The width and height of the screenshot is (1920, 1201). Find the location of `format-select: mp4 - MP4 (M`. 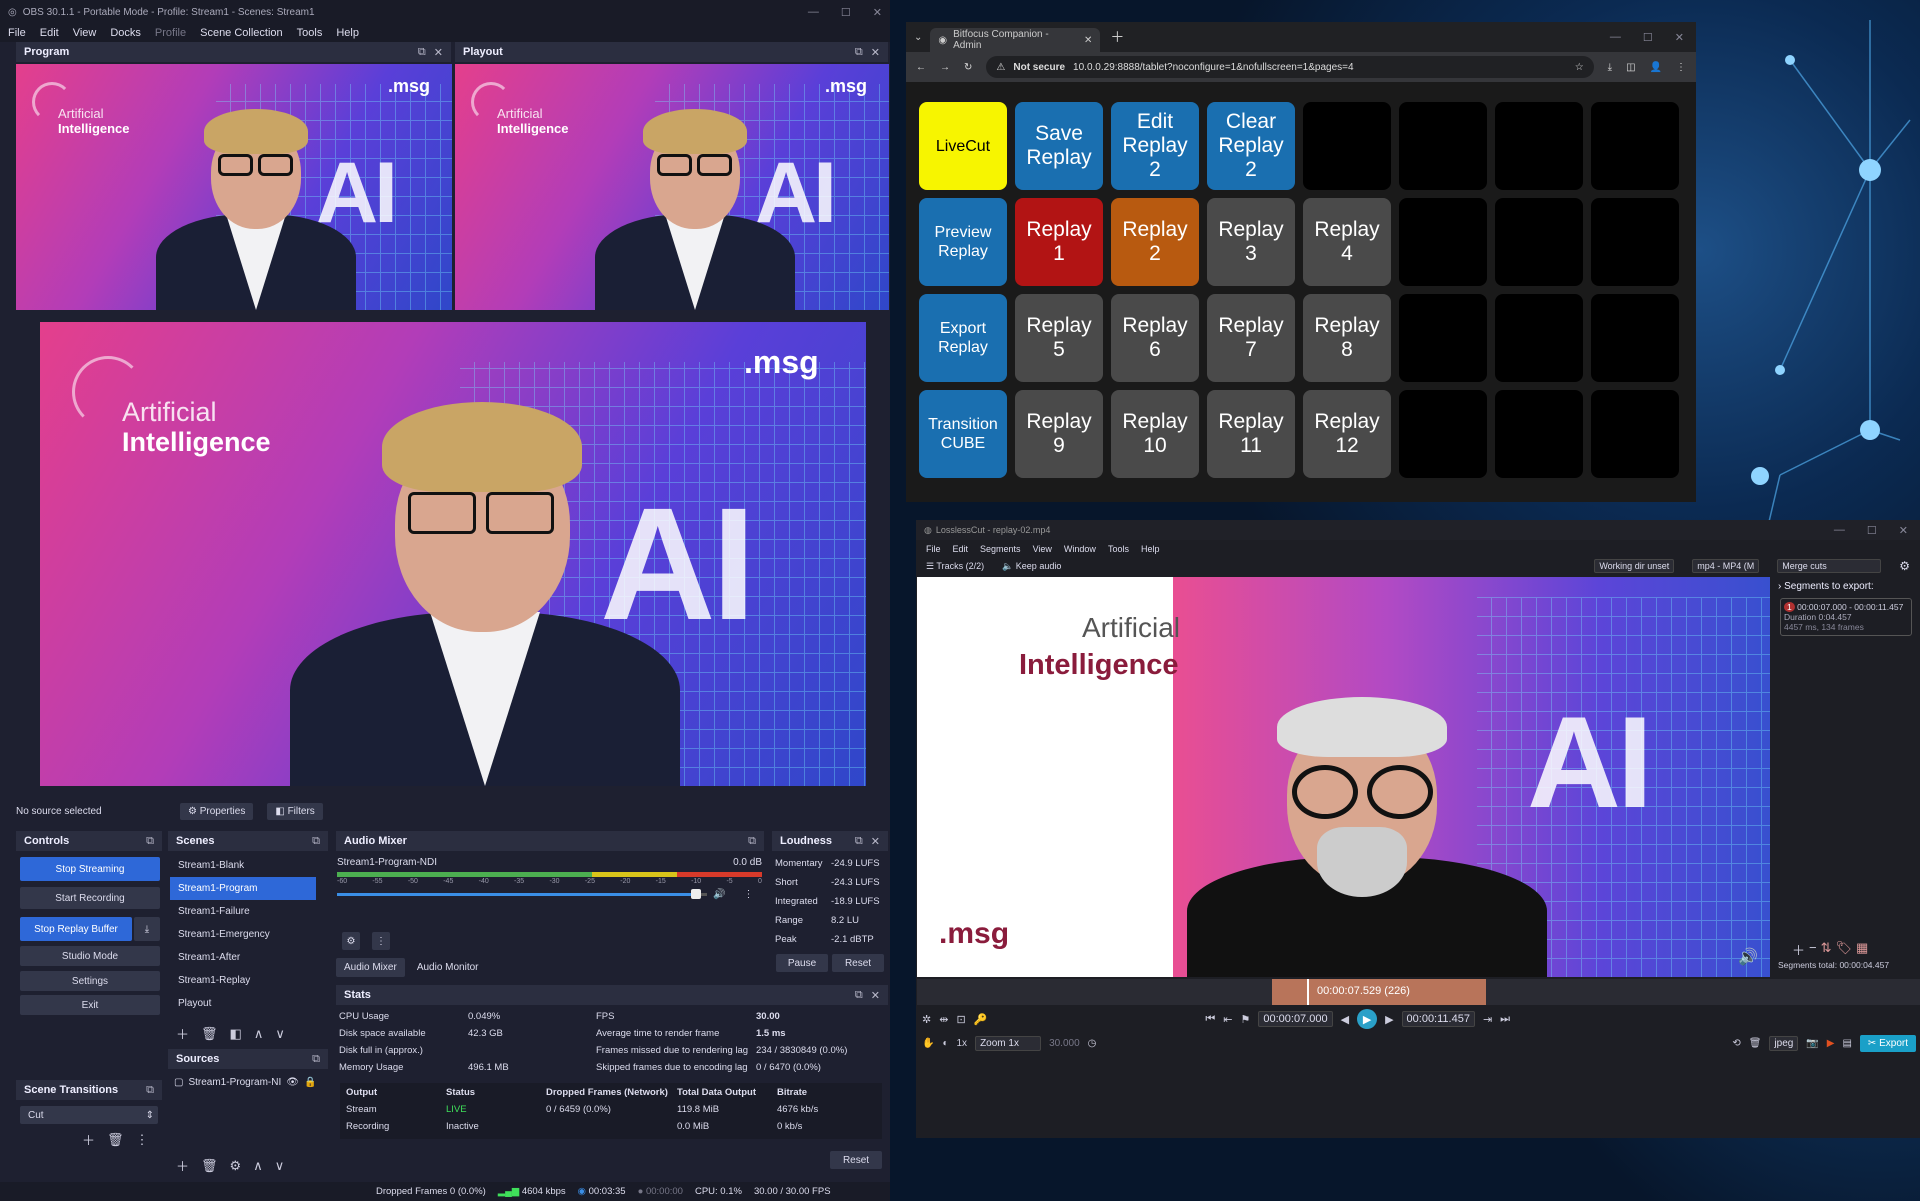

format-select: mp4 - MP4 (M is located at coordinates (1726, 566).